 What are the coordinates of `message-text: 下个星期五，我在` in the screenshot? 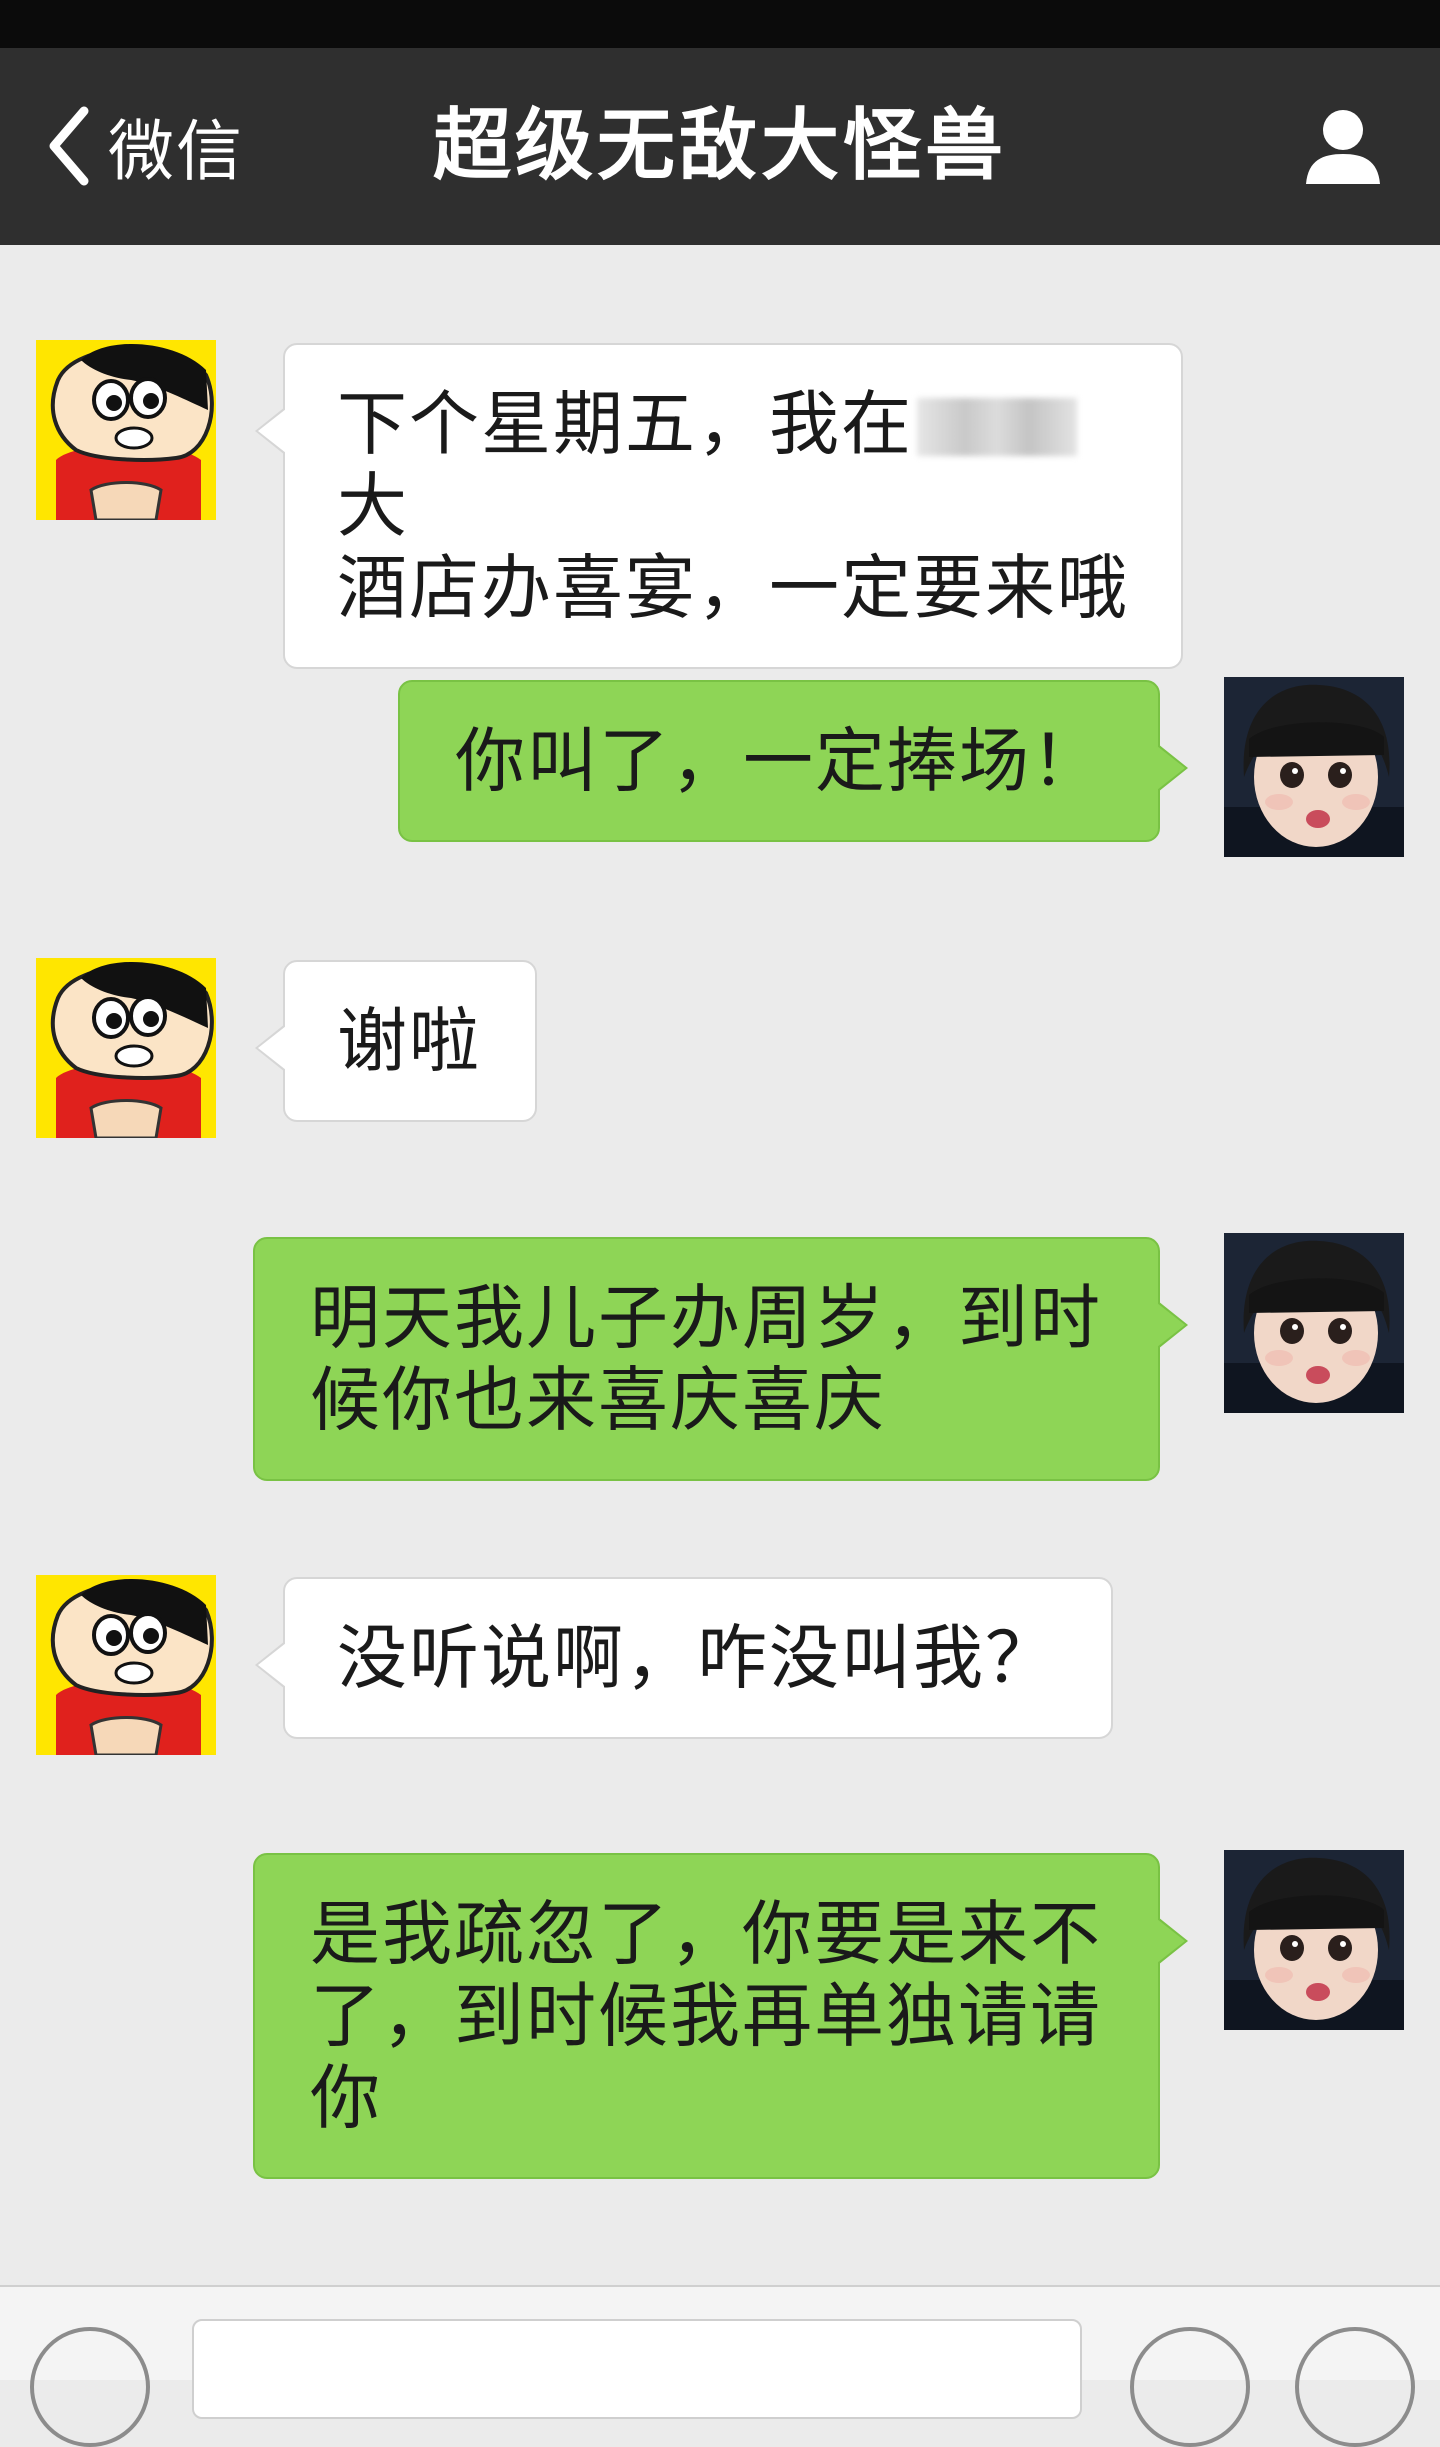 It's located at (625, 424).